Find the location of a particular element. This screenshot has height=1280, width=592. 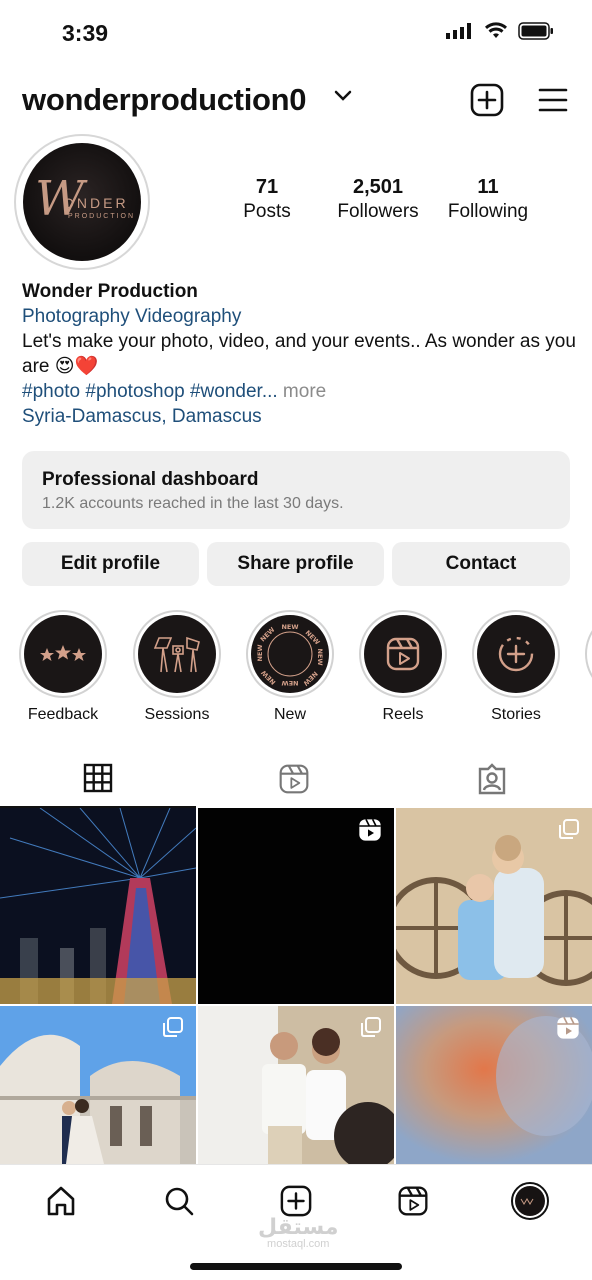

bottom-navigation: مستقل mostaql.com is located at coordinates (296, 1222).